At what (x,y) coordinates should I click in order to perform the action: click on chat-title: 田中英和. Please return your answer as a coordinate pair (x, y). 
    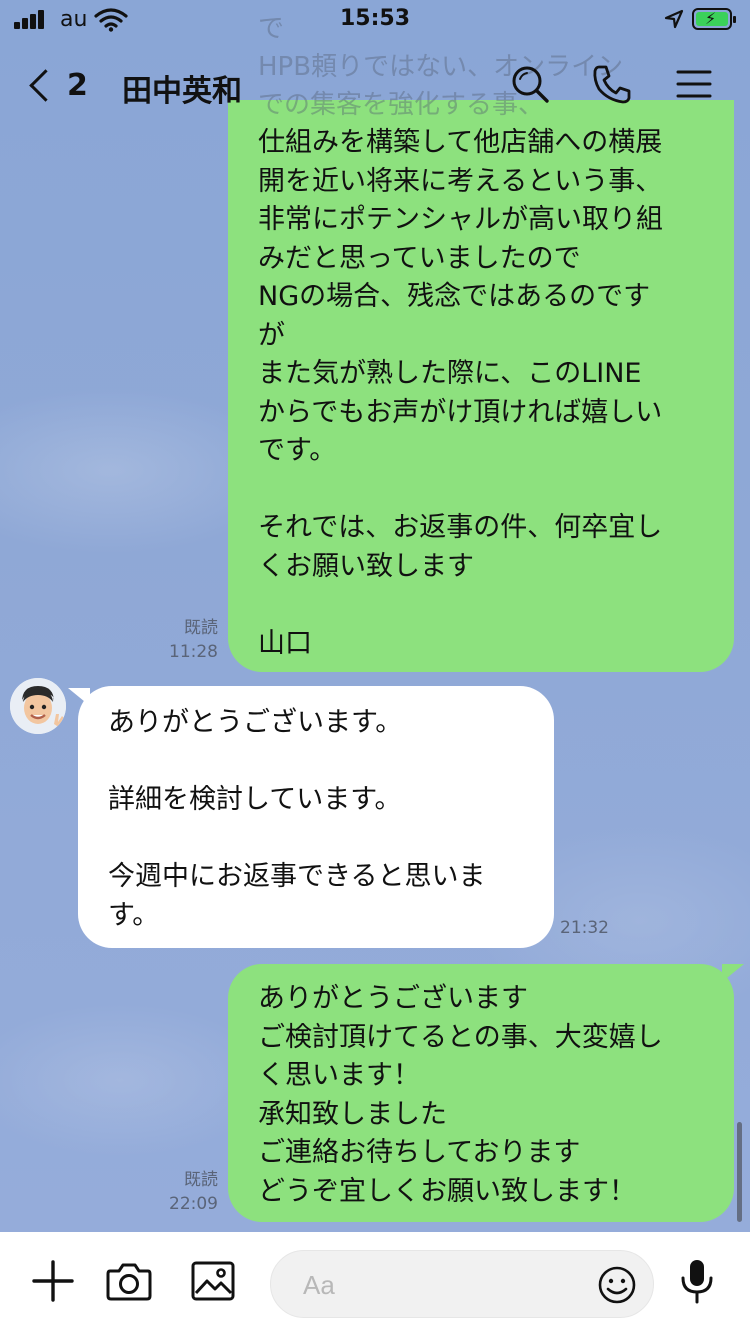
    Looking at the image, I should click on (182, 91).